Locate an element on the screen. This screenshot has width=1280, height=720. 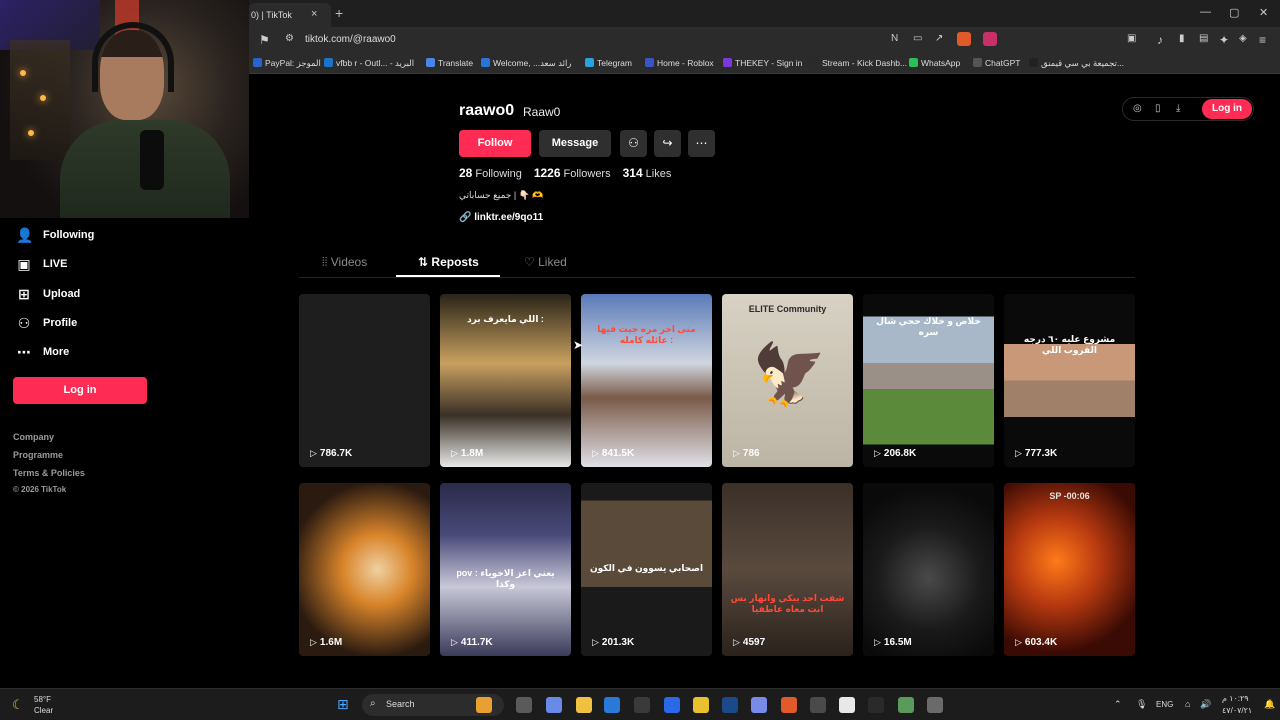
light-dot is located at coordinates (23, 73).